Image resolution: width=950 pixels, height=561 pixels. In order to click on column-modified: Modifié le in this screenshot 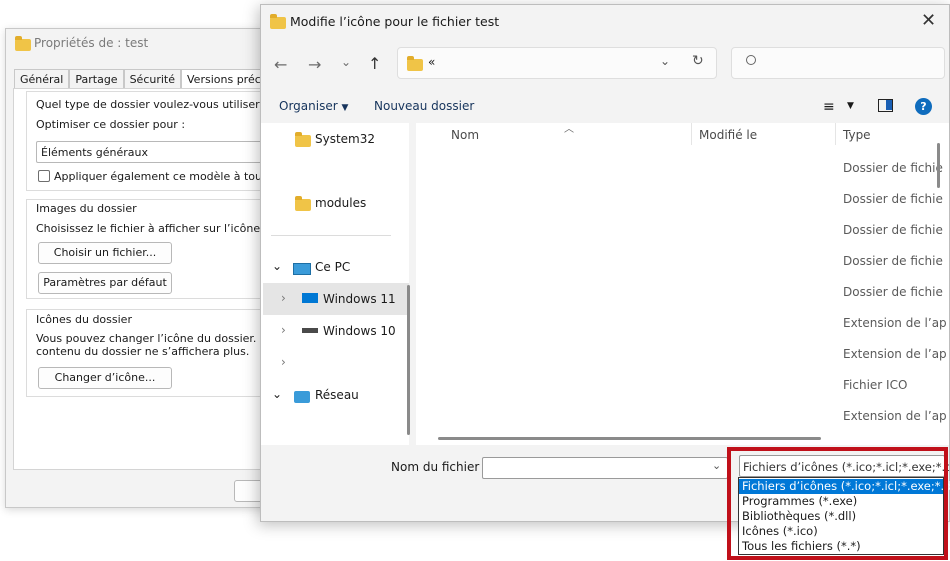, I will do `click(728, 135)`.